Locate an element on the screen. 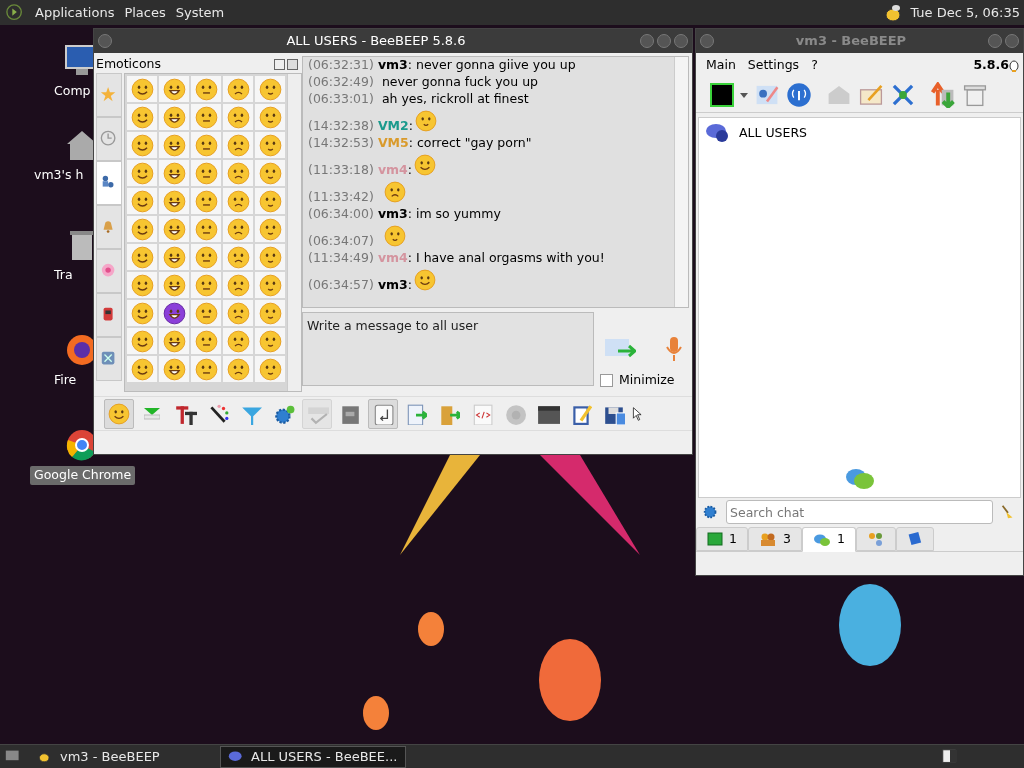 This screenshot has height=768, width=1024. menu-item: Main is located at coordinates (721, 65).